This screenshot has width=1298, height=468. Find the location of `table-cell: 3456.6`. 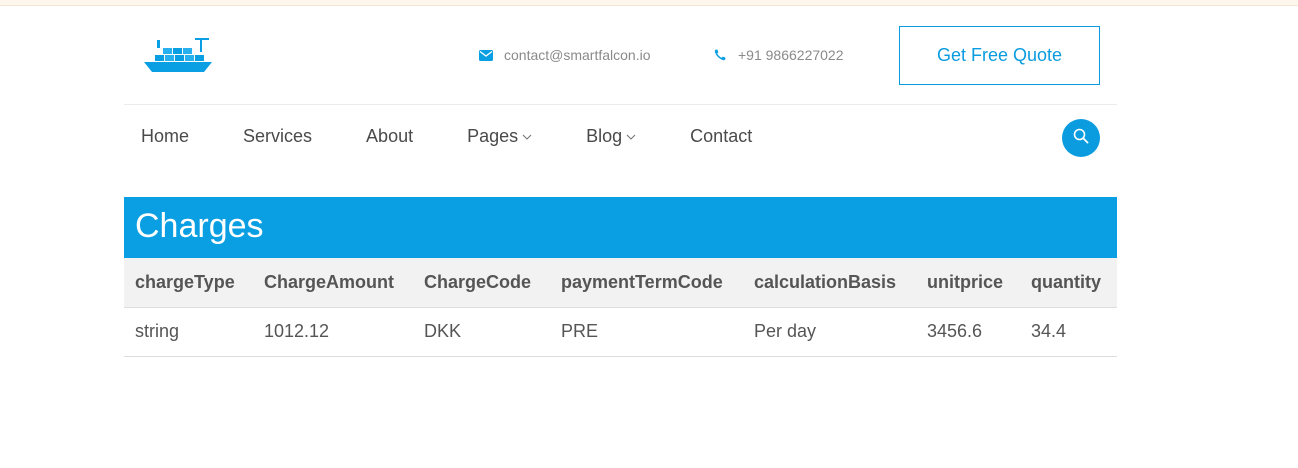

table-cell: 3456.6 is located at coordinates (968, 332).